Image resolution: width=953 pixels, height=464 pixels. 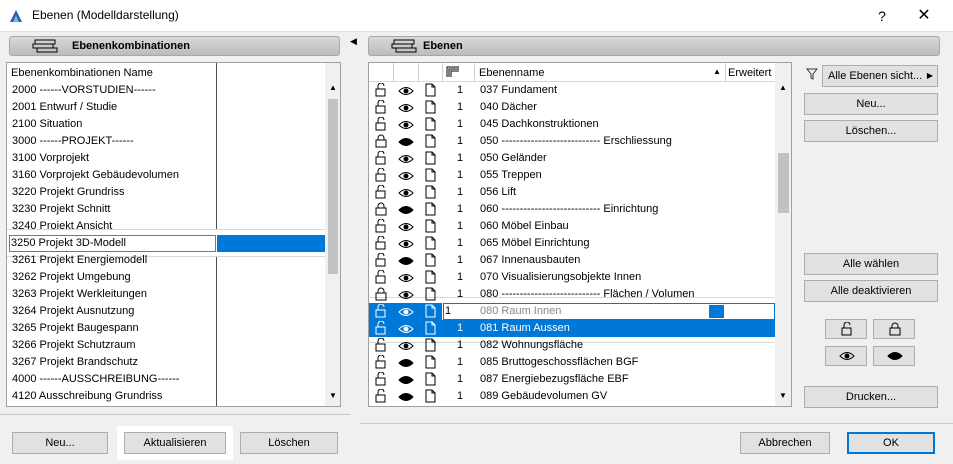 What do you see at coordinates (70, 311) in the screenshot?
I see `combination-item: 3264 Projekt Ausnutzung` at bounding box center [70, 311].